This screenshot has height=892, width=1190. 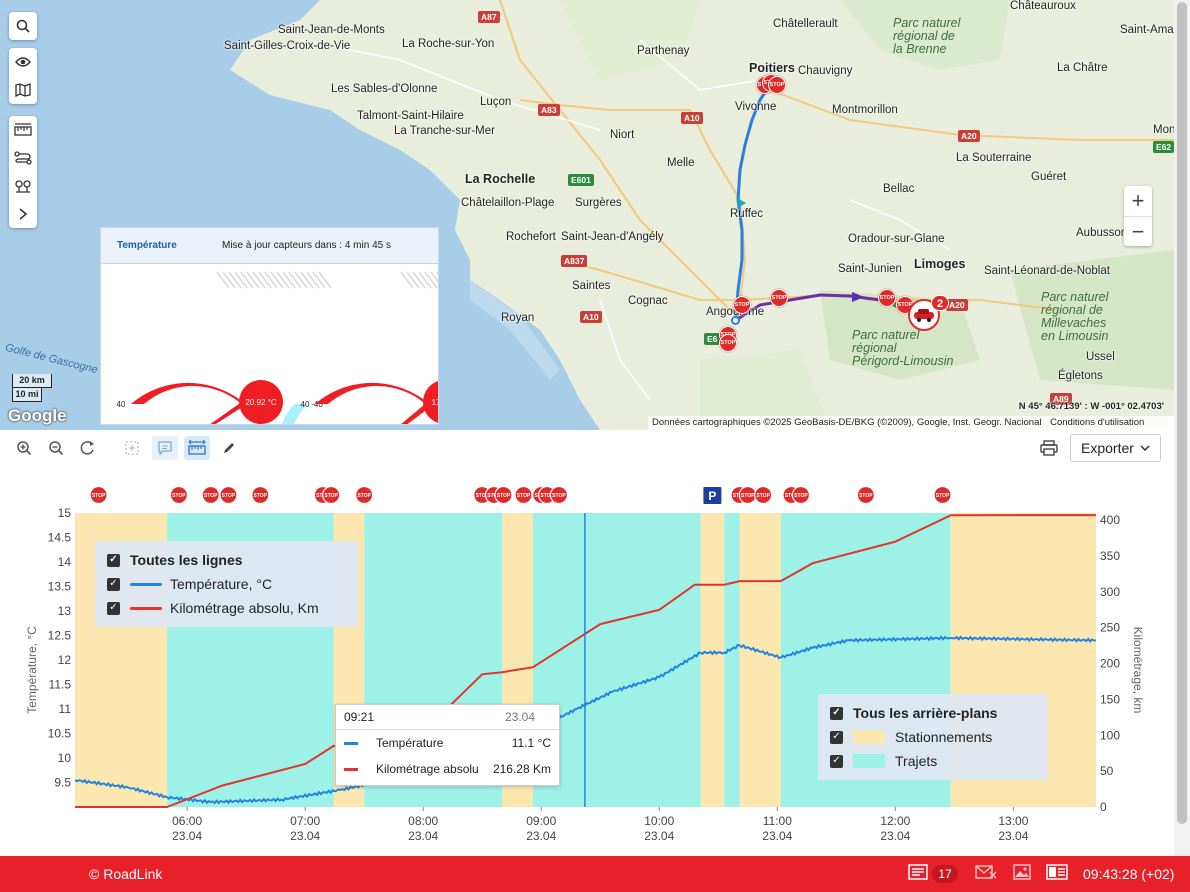 I want to click on pencil-icon, so click(x=229, y=448).